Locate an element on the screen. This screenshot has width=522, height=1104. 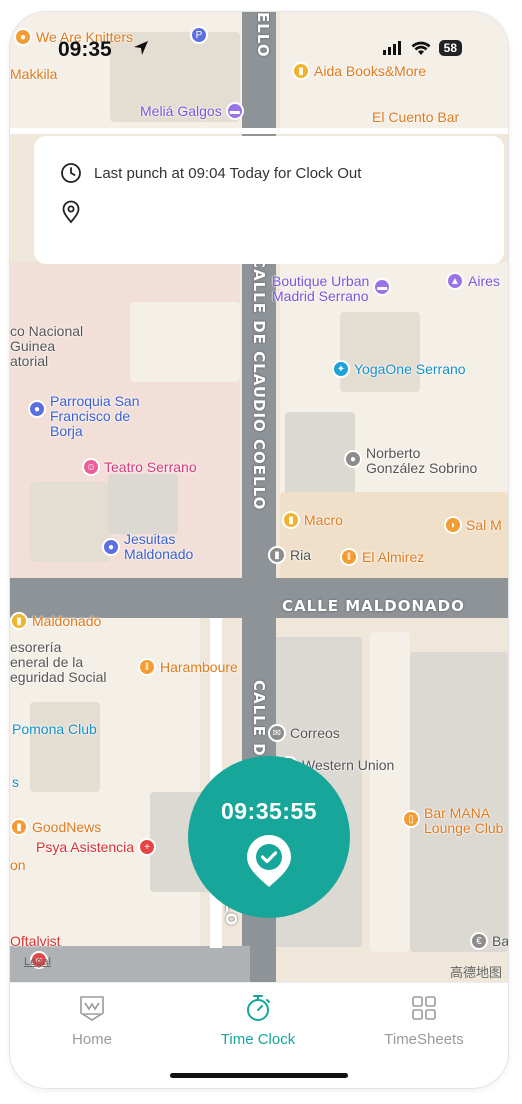
theater-icon: ☺ is located at coordinates (91, 467).